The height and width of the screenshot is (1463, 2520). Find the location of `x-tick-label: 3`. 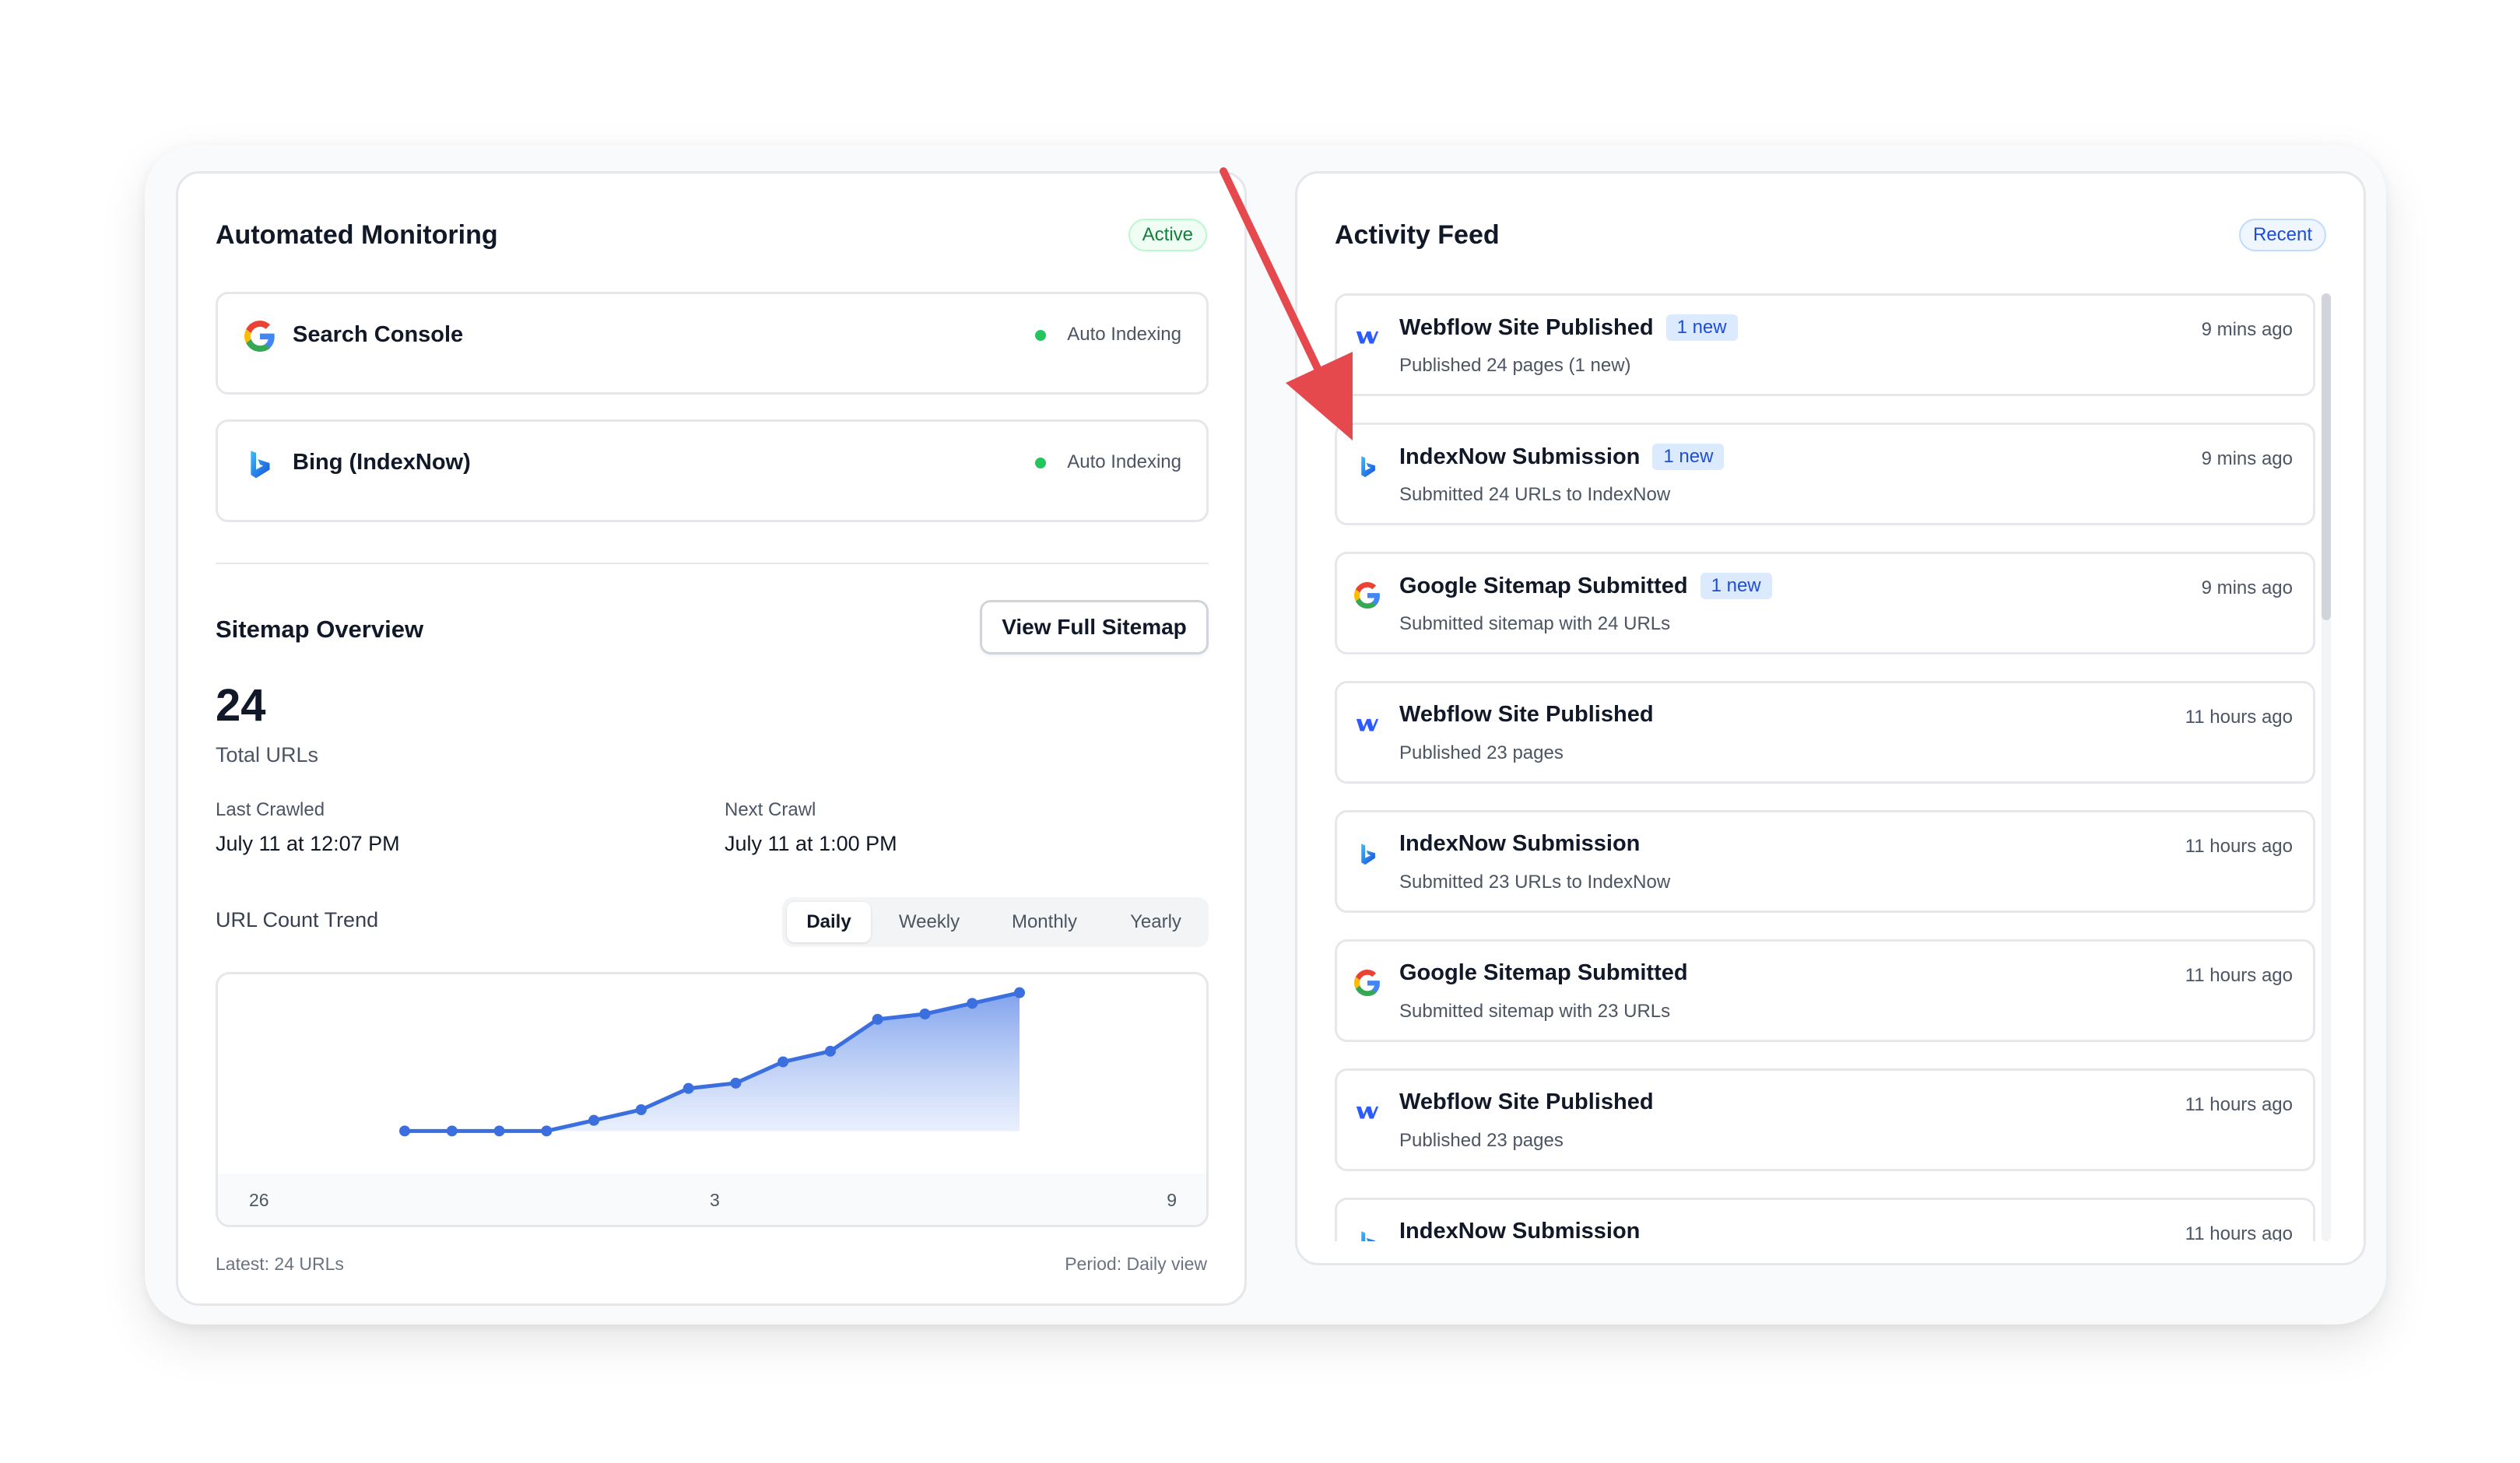

x-tick-label: 3 is located at coordinates (715, 1200).